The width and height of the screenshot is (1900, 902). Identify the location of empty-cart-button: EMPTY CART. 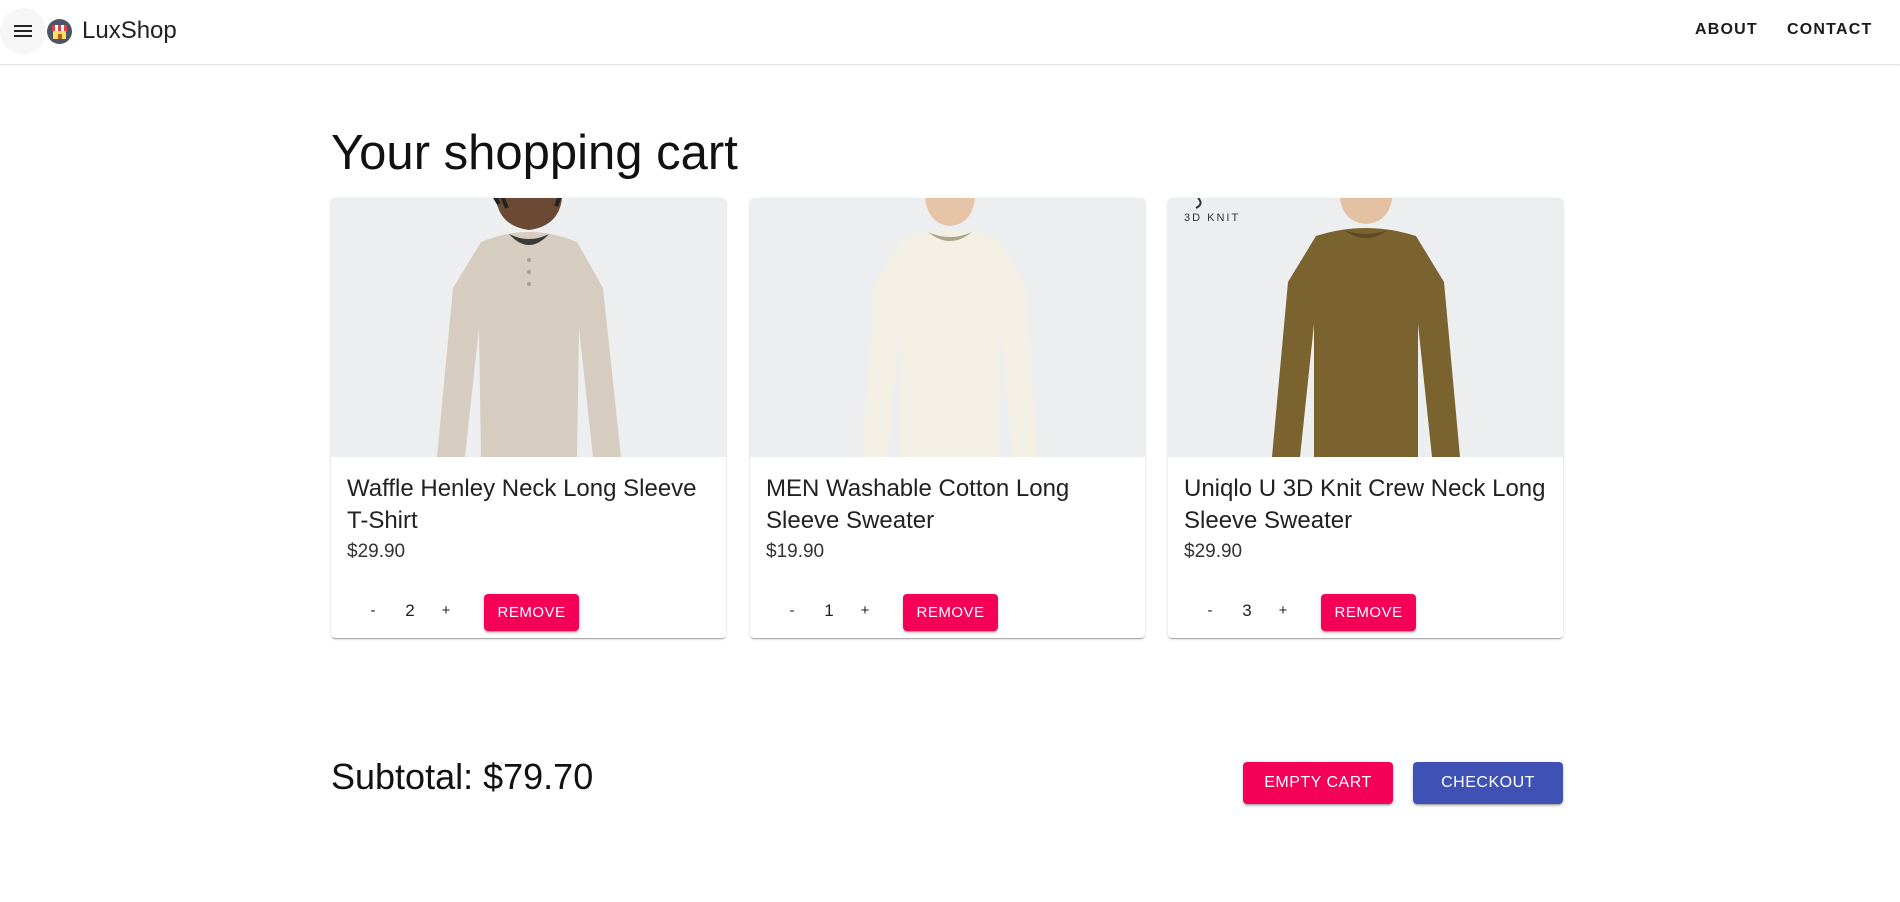
(1318, 783).